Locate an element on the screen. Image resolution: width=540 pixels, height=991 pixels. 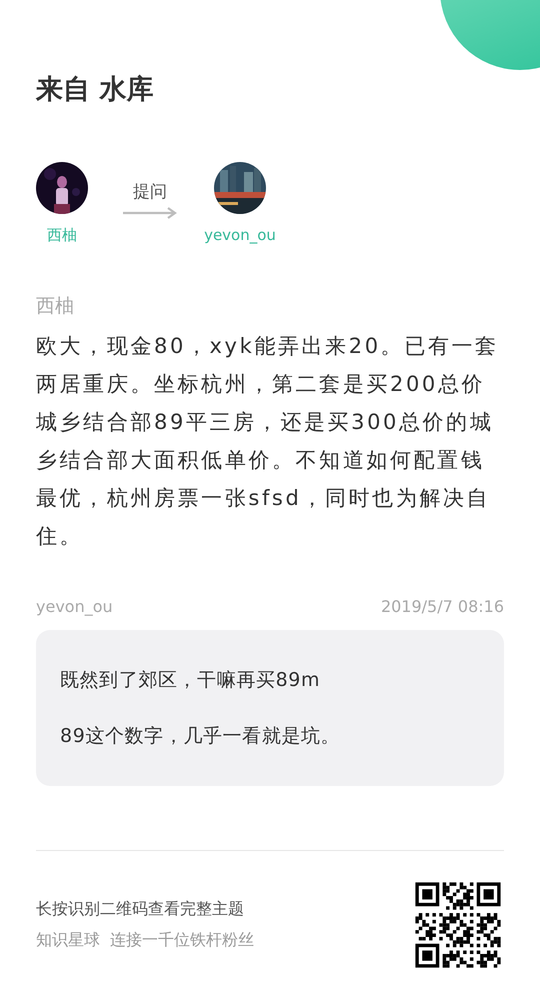
asker-name: 西柚 is located at coordinates (62, 235).